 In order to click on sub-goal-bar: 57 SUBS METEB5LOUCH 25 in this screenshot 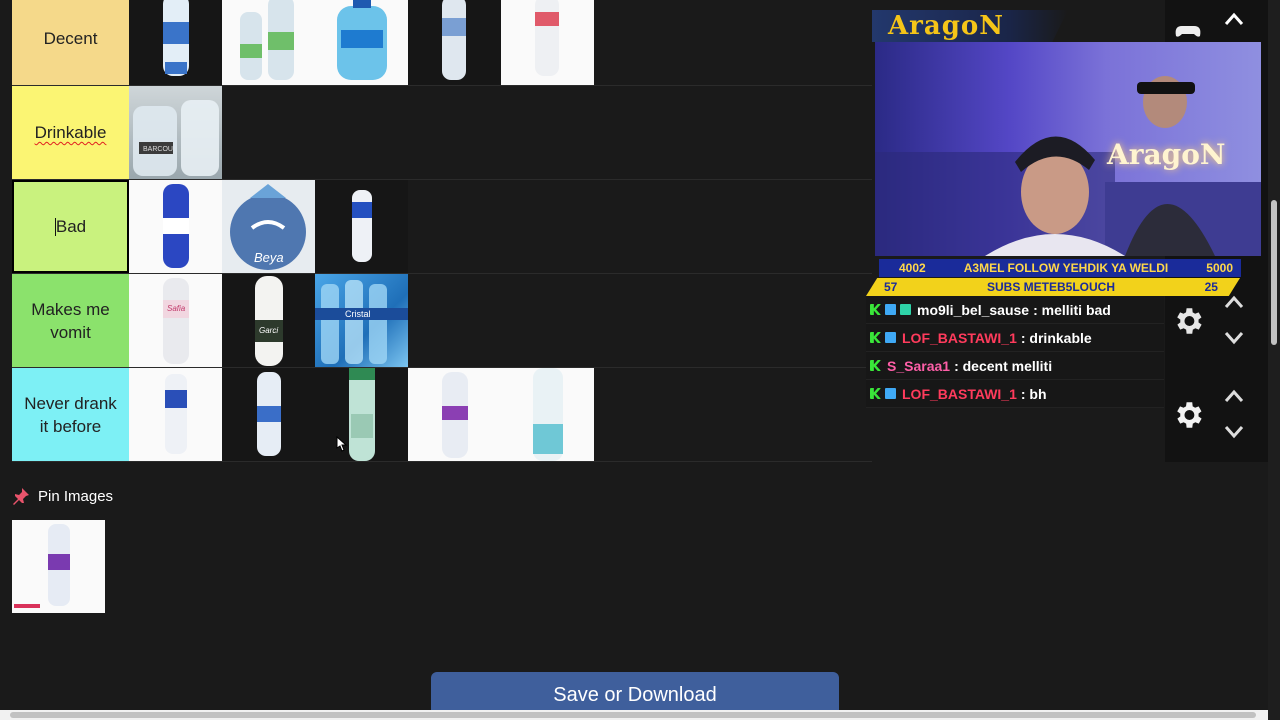, I will do `click(1053, 287)`.